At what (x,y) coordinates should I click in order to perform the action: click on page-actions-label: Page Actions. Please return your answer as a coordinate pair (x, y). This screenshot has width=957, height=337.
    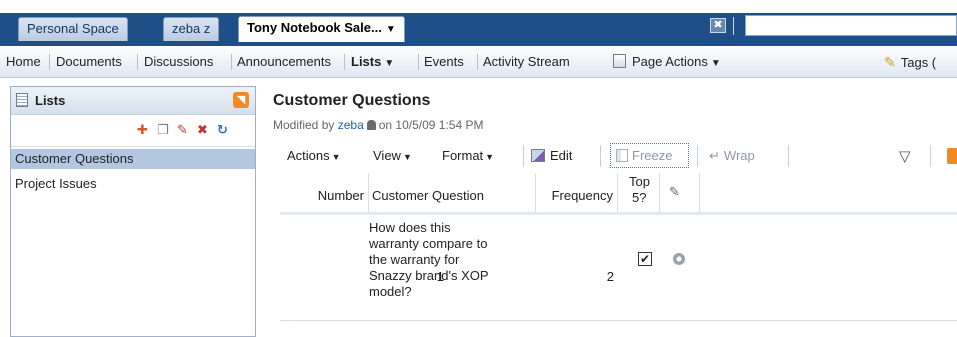
    Looking at the image, I should click on (670, 61).